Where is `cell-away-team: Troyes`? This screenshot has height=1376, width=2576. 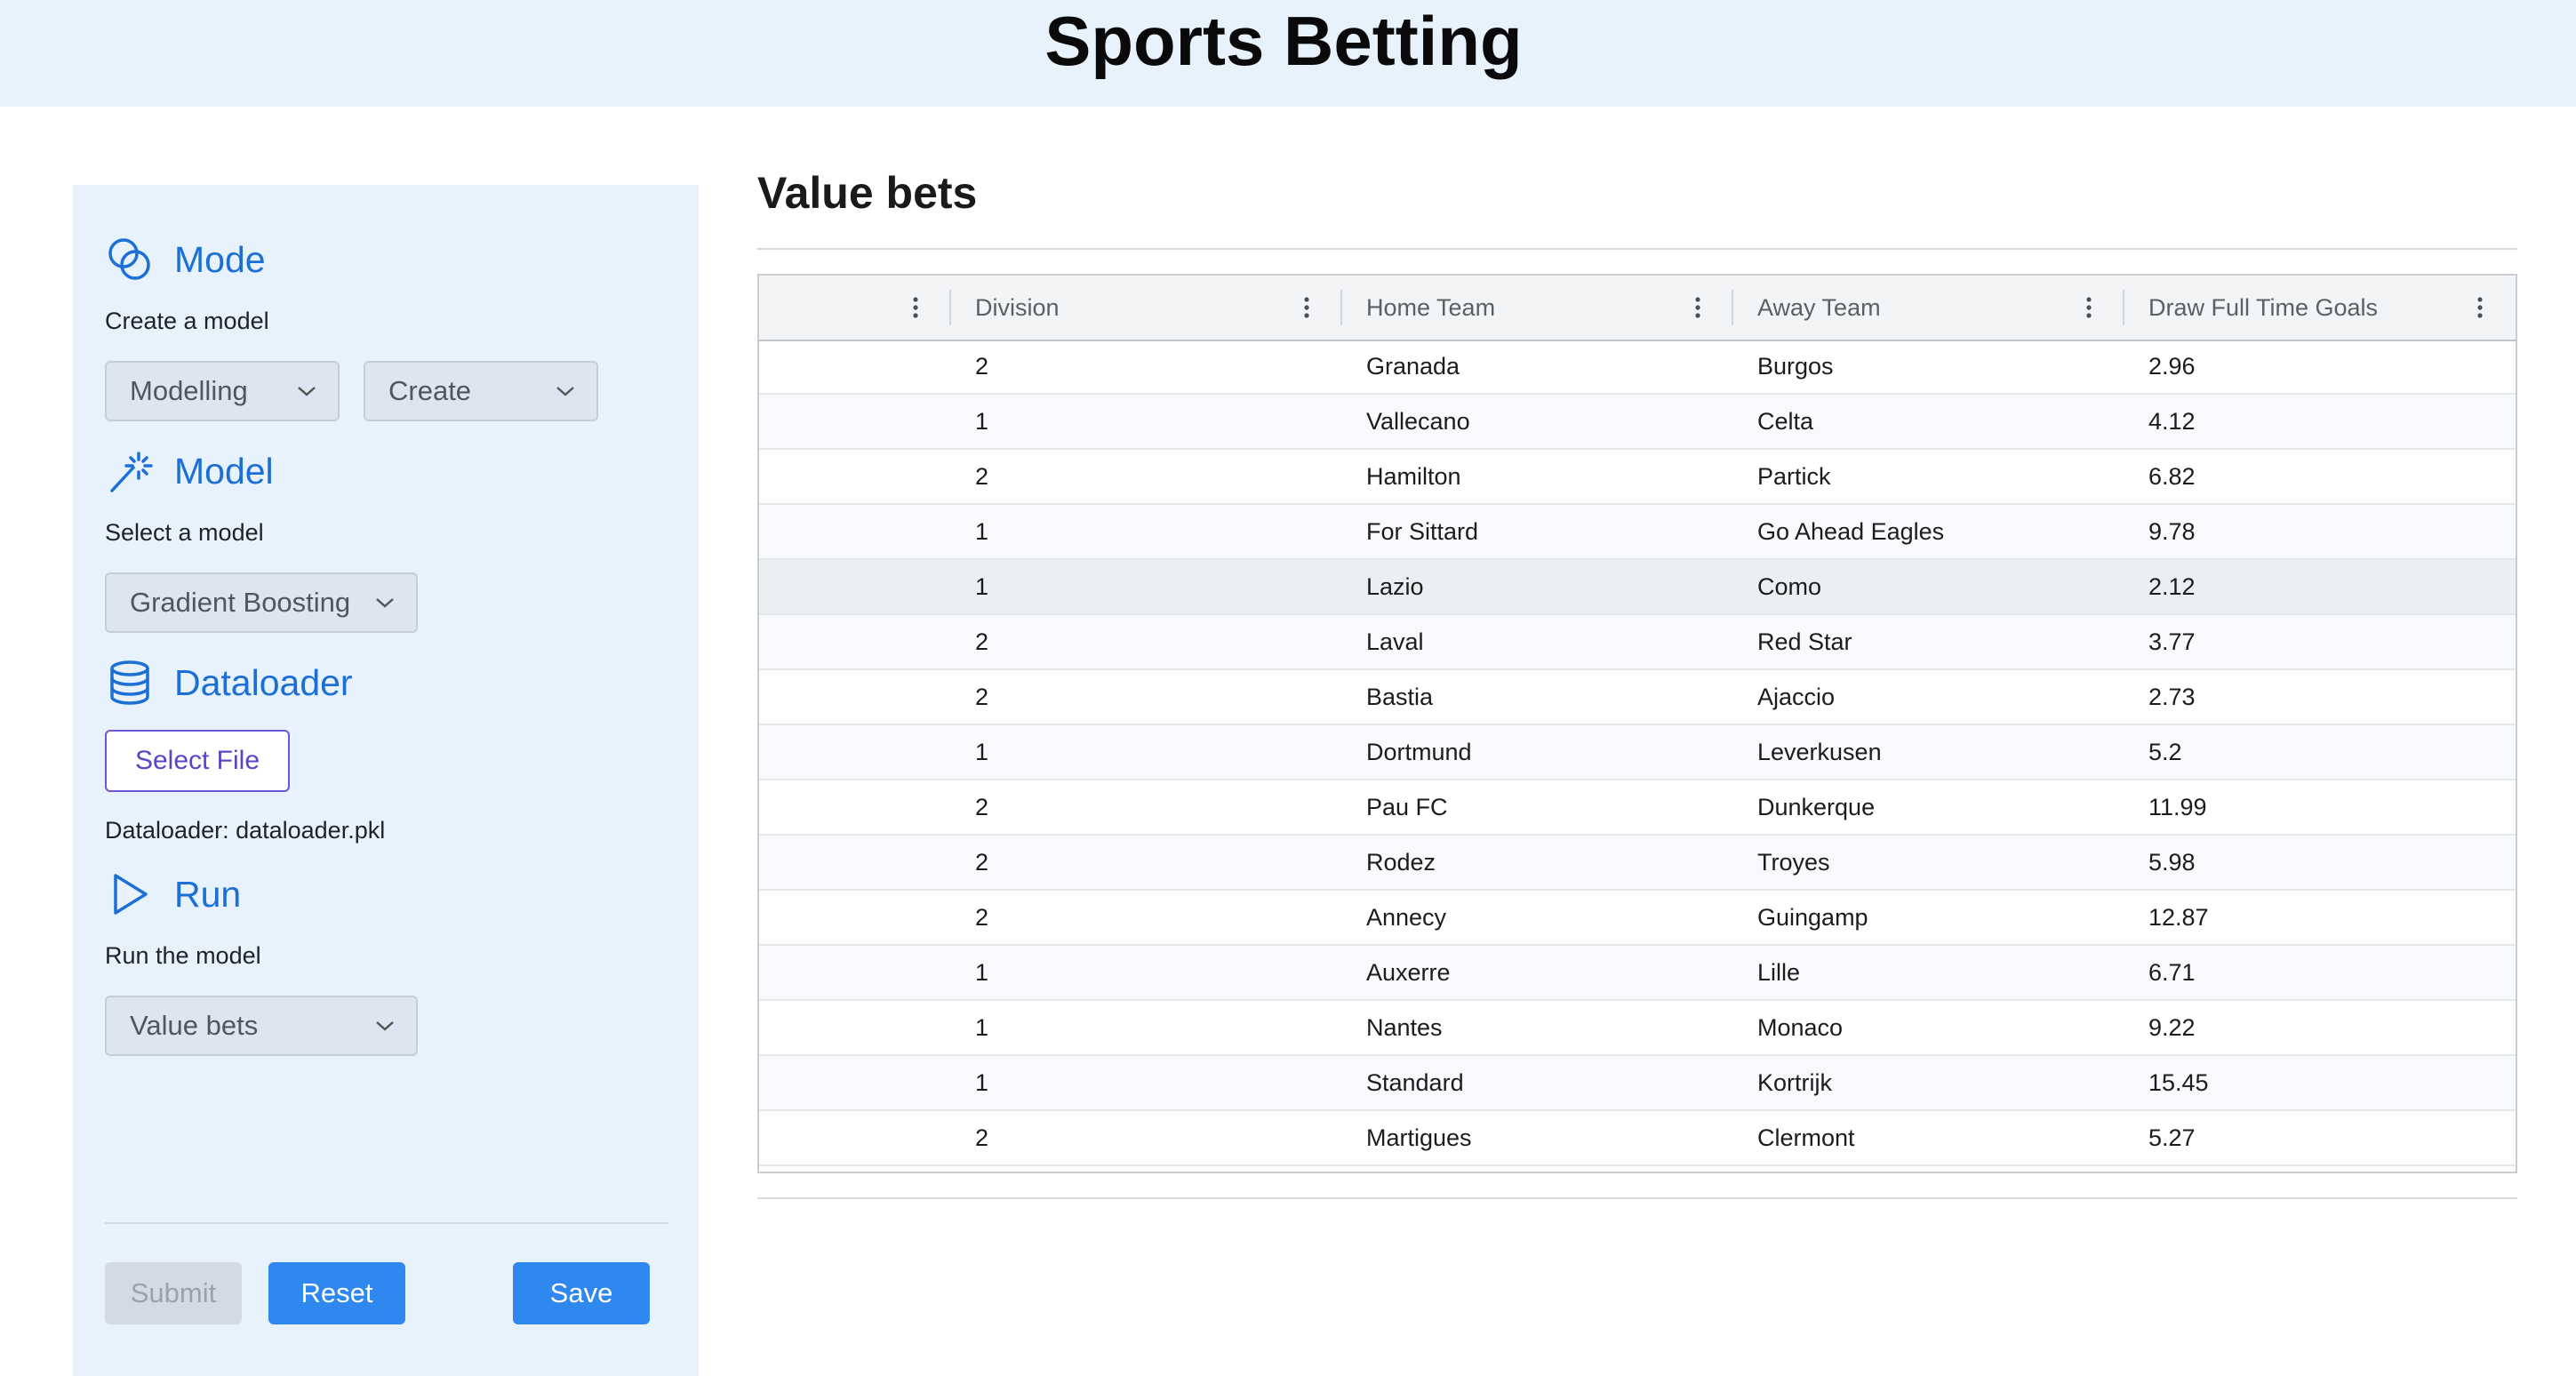
cell-away-team: Troyes is located at coordinates (1793, 862).